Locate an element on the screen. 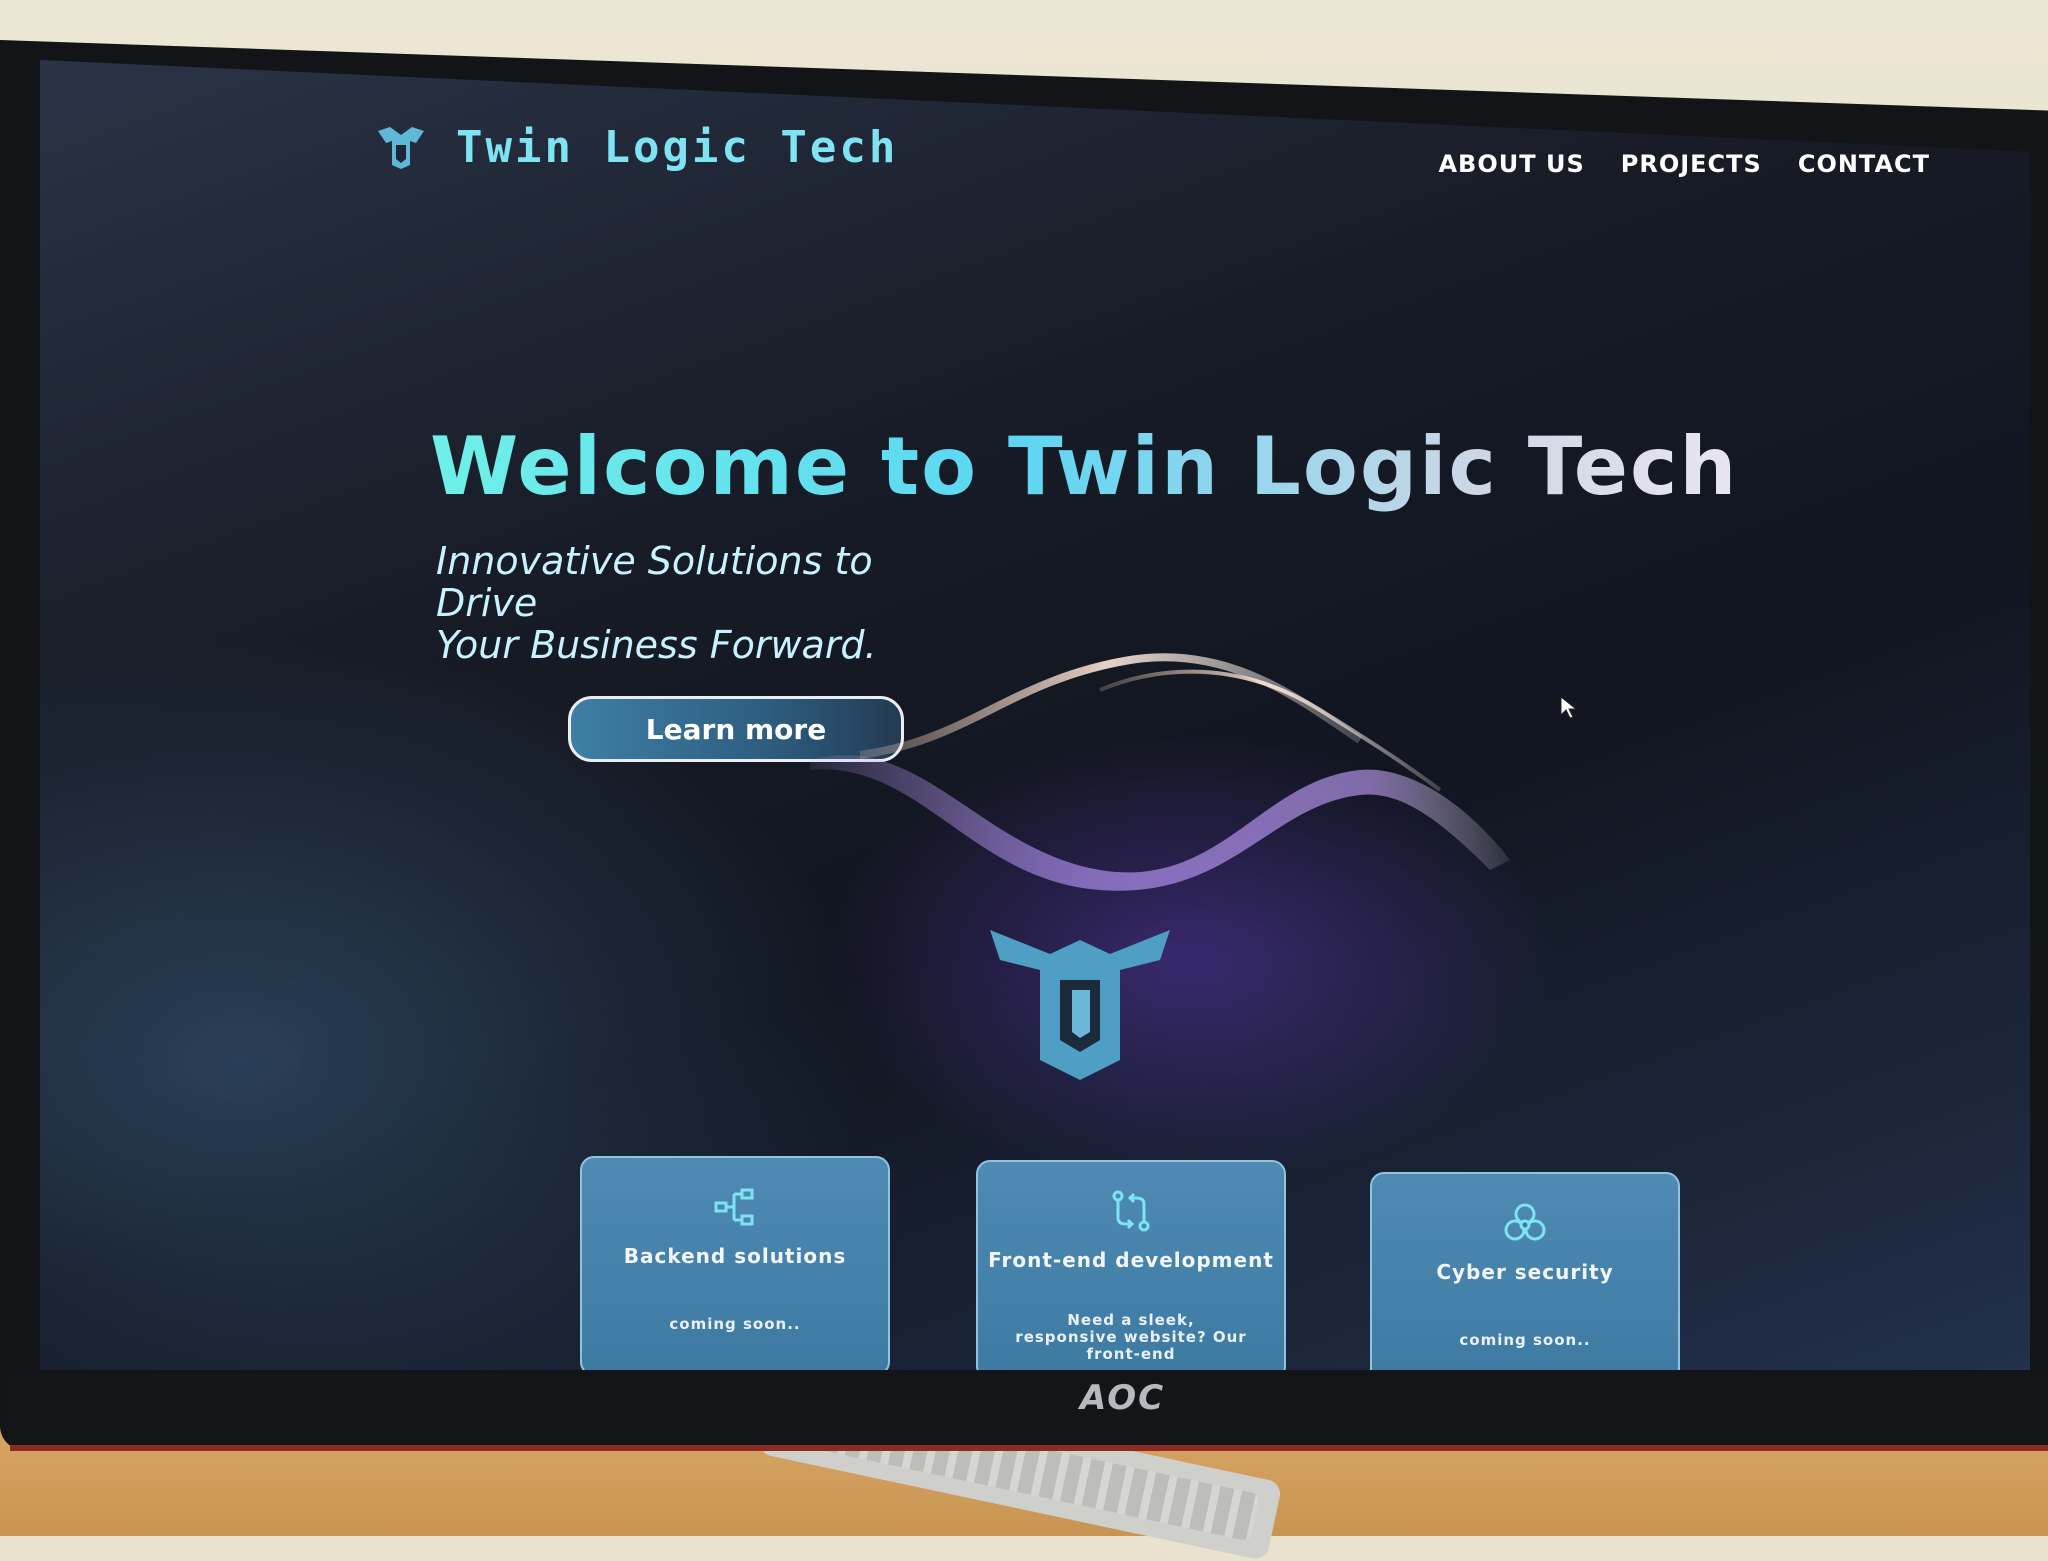  hero-title: Welcome to Twin Logic Tech is located at coordinates (1084, 466).